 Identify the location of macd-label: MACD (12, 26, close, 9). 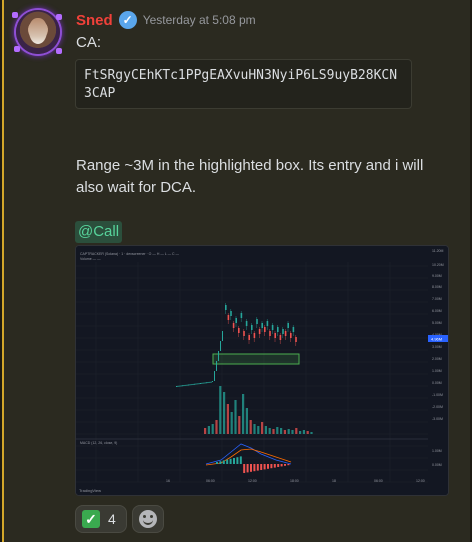
(98, 443).